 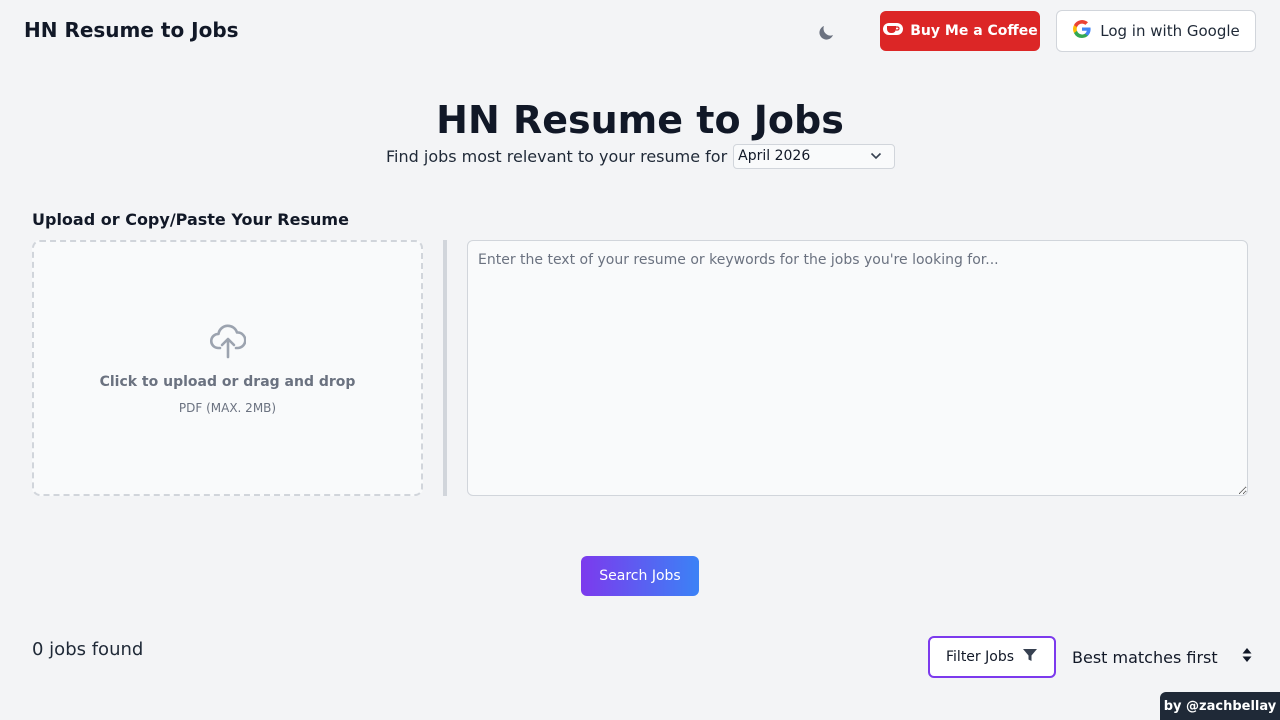 What do you see at coordinates (227, 408) in the screenshot?
I see `dropzone-hint: PDF (MAX. 2MB)` at bounding box center [227, 408].